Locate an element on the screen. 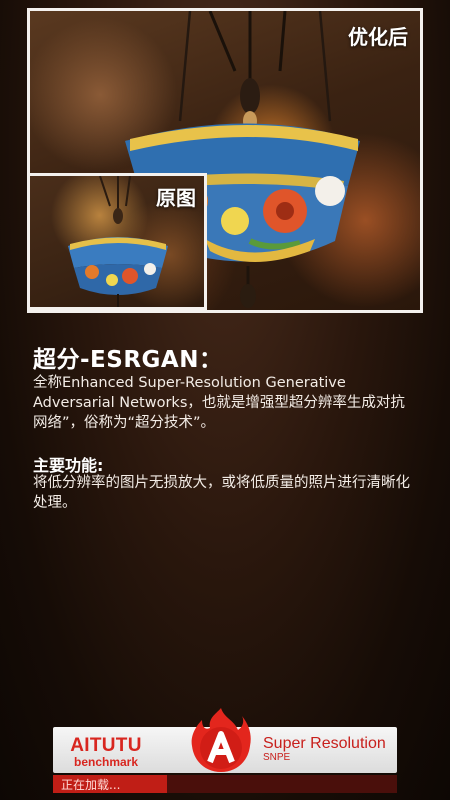 The image size is (450, 800). flame-a-logo-icon is located at coordinates (221, 740).